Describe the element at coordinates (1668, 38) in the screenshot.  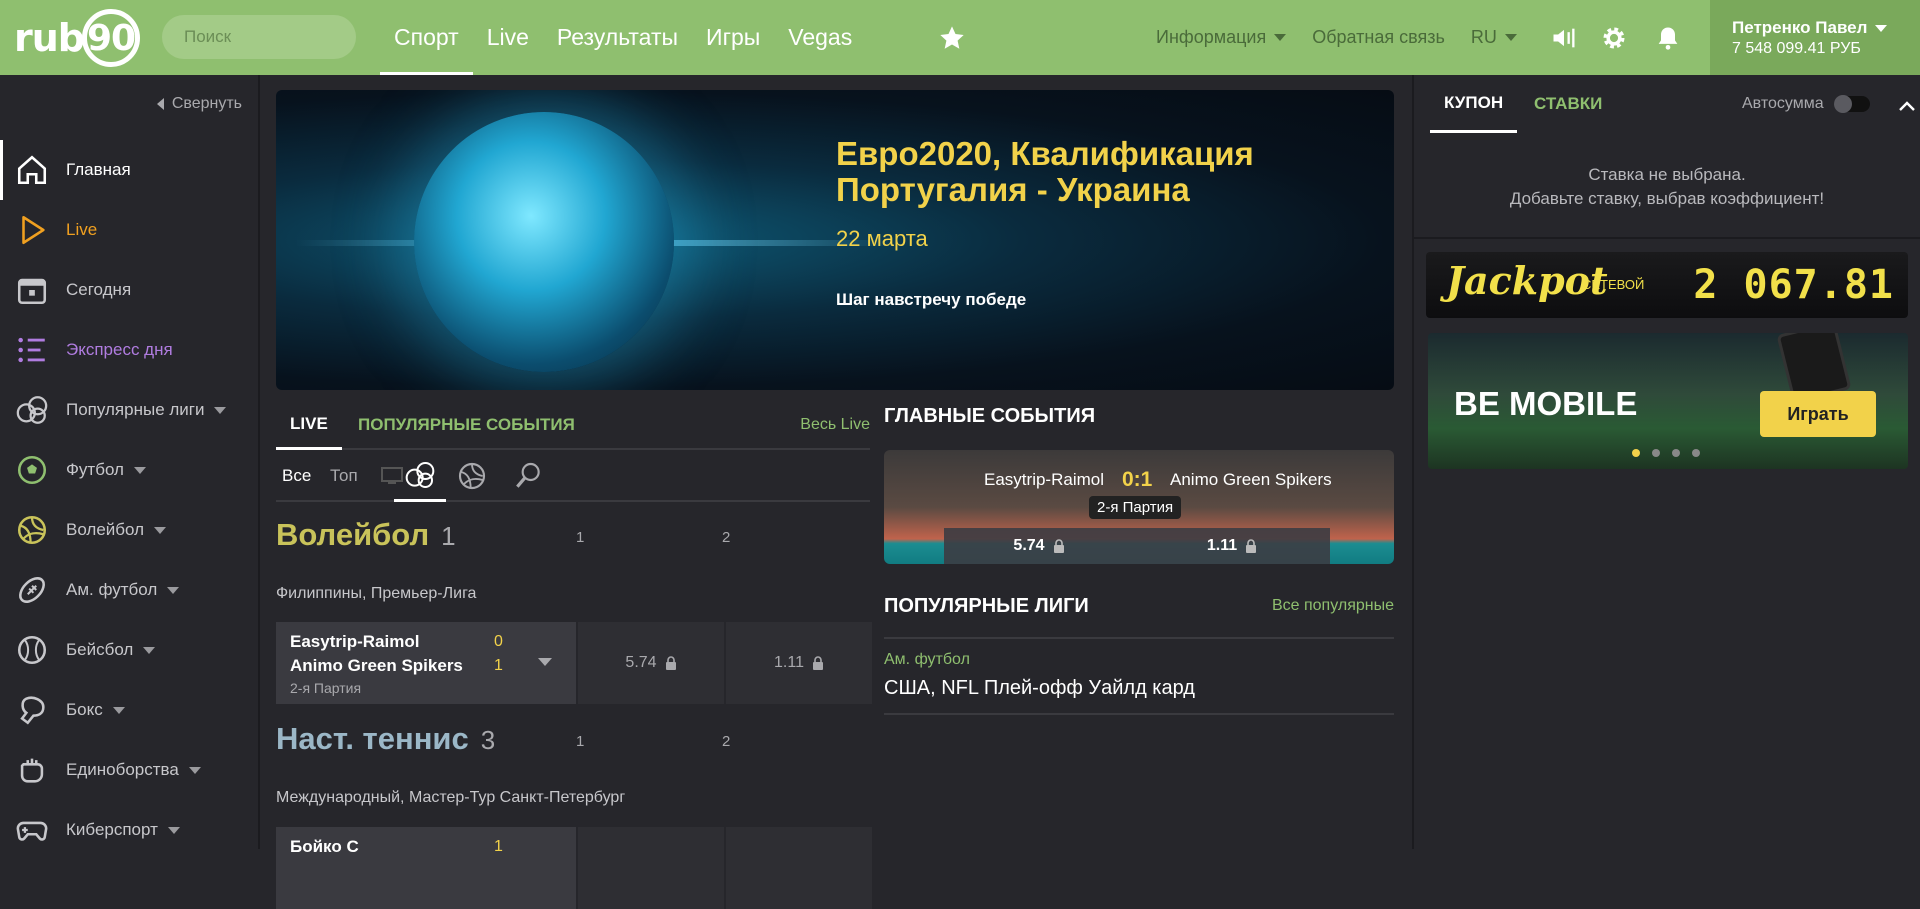
I see `bell-icon` at that location.